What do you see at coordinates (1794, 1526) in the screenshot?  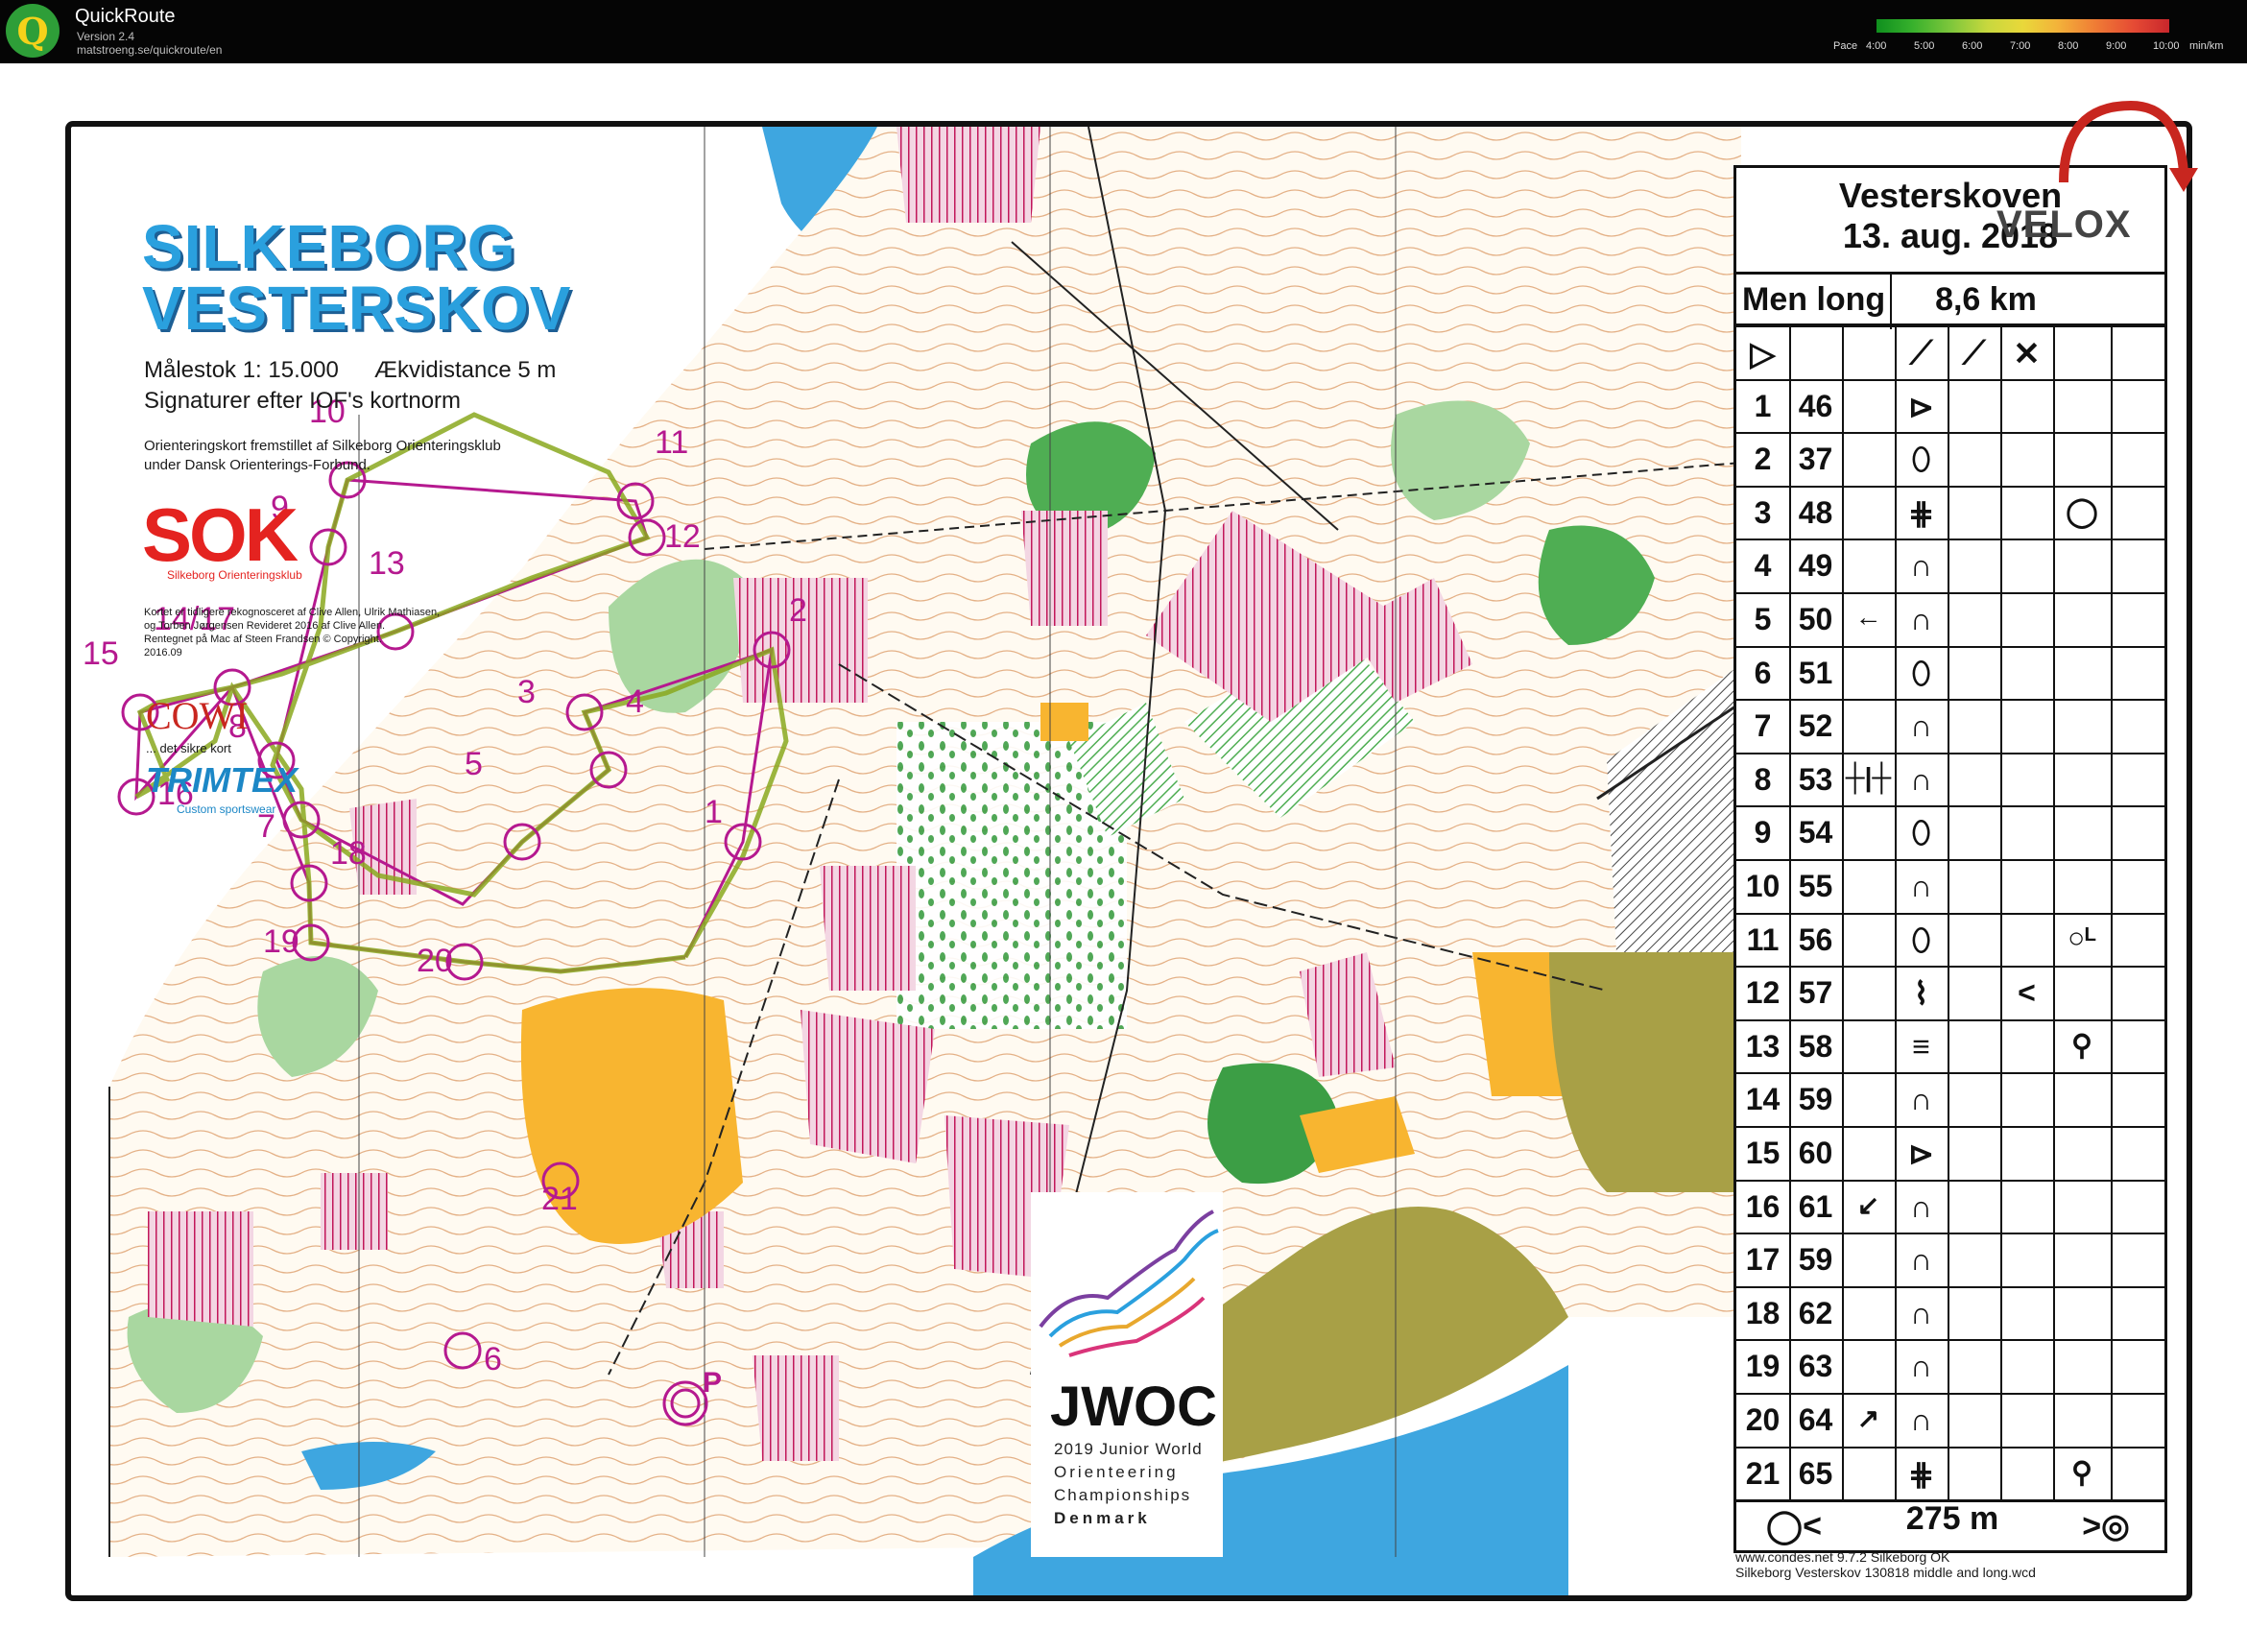 I see `finish-start-icon: ◯<` at bounding box center [1794, 1526].